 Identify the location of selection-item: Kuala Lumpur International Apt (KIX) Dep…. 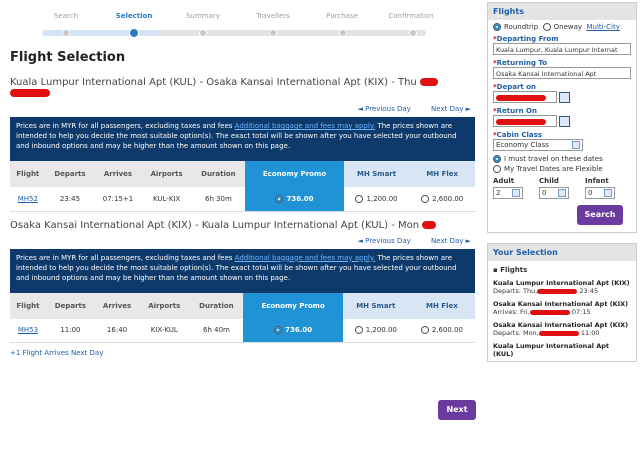
(562, 287).